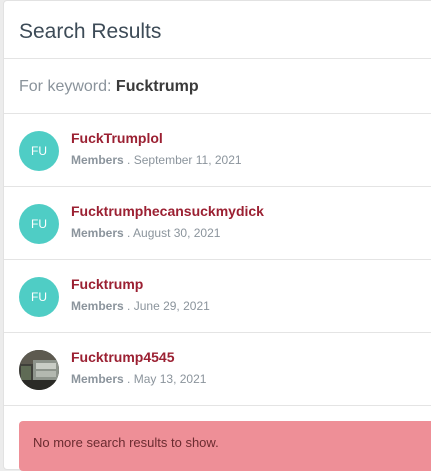 The height and width of the screenshot is (471, 431). Describe the element at coordinates (217, 30) in the screenshot. I see `panel-header: Search Results` at that location.